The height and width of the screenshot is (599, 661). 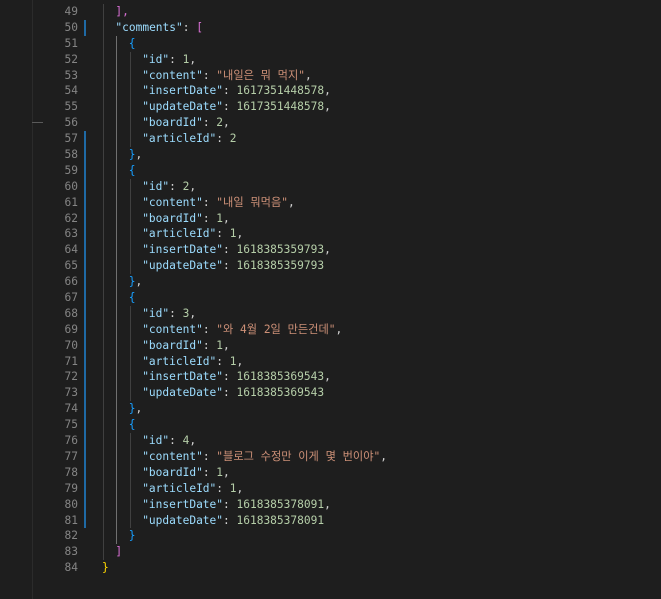 What do you see at coordinates (330, 472) in the screenshot?
I see `code-line: 78 "boardId": 1,` at bounding box center [330, 472].